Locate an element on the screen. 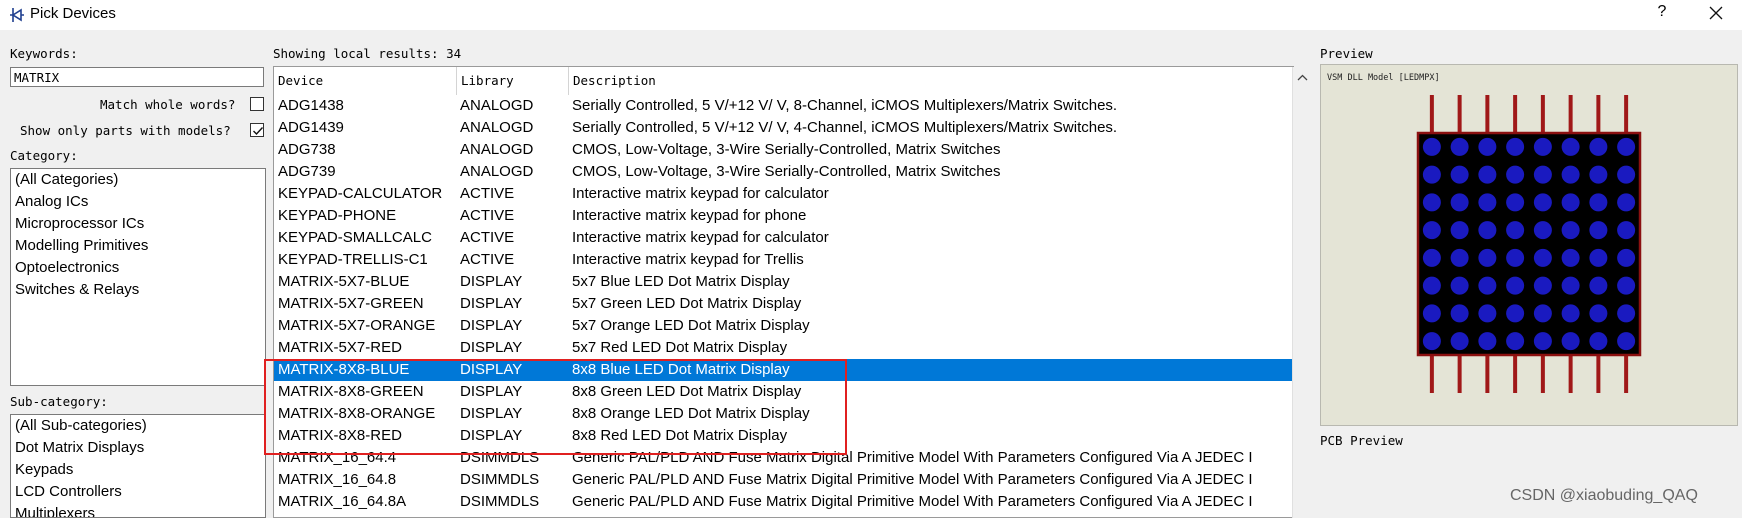 Image resolution: width=1742 pixels, height=518 pixels. column-header-library: Library is located at coordinates (513, 81).